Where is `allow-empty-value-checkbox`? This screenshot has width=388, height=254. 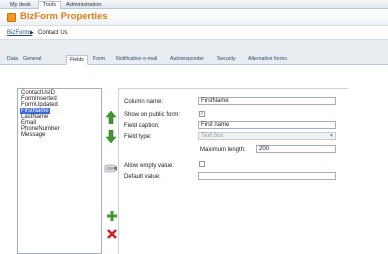
allow-empty-value-checkbox is located at coordinates (202, 164).